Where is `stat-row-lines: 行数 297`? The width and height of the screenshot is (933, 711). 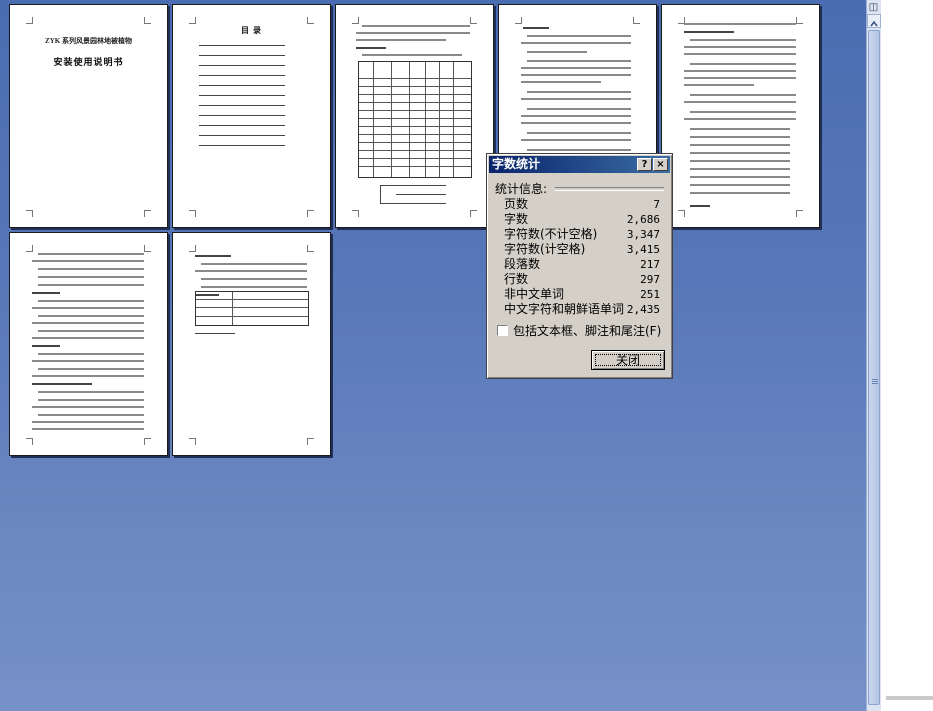 stat-row-lines: 行数 297 is located at coordinates (582, 279).